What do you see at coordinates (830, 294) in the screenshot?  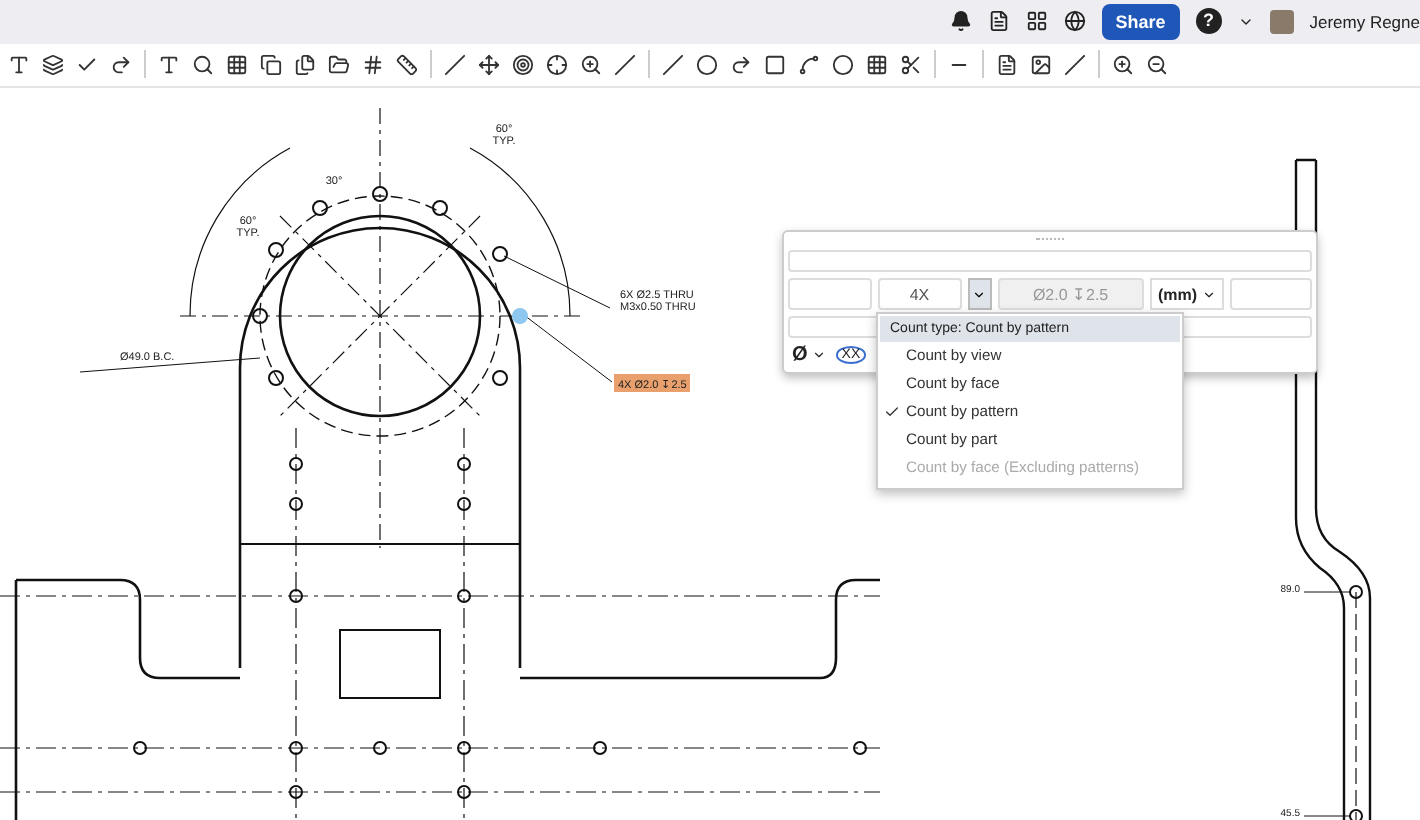 I see `prefix-field` at bounding box center [830, 294].